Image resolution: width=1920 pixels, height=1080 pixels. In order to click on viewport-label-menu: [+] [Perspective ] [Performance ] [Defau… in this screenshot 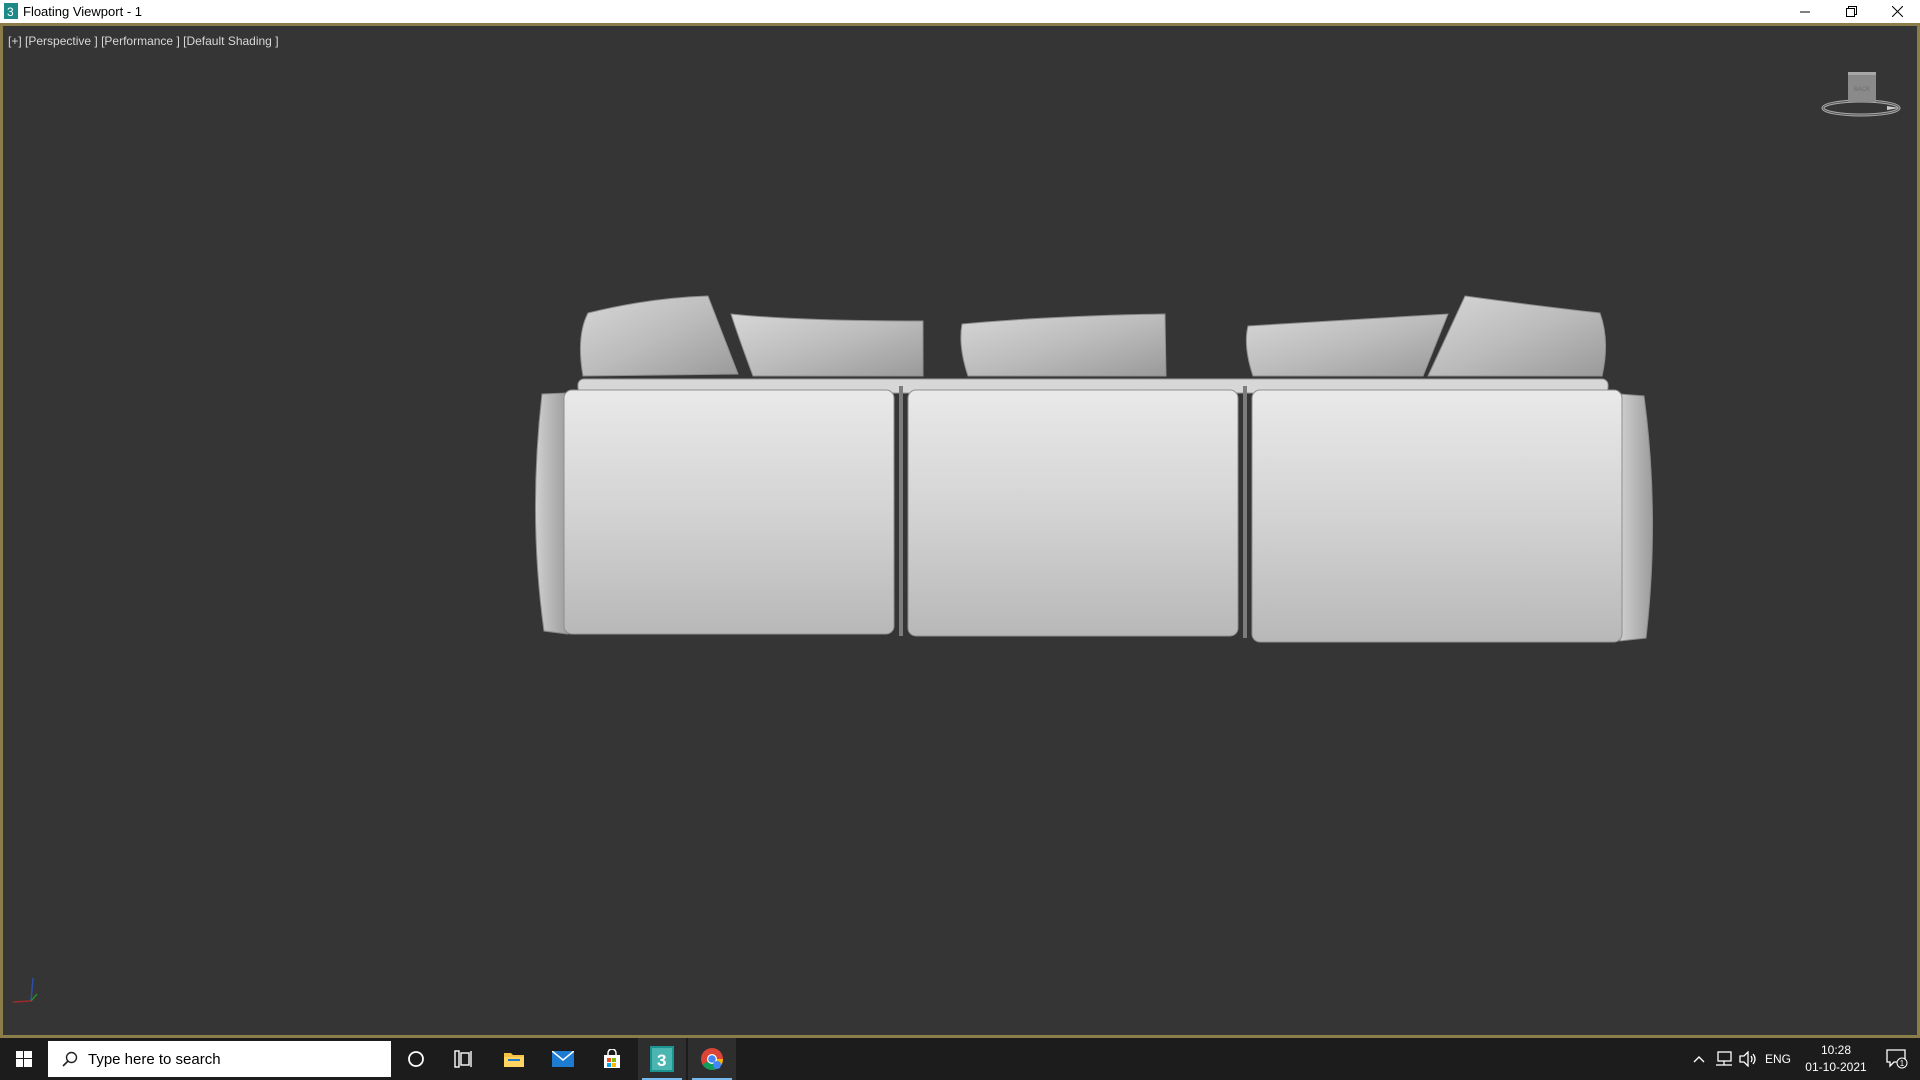, I will do `click(143, 41)`.